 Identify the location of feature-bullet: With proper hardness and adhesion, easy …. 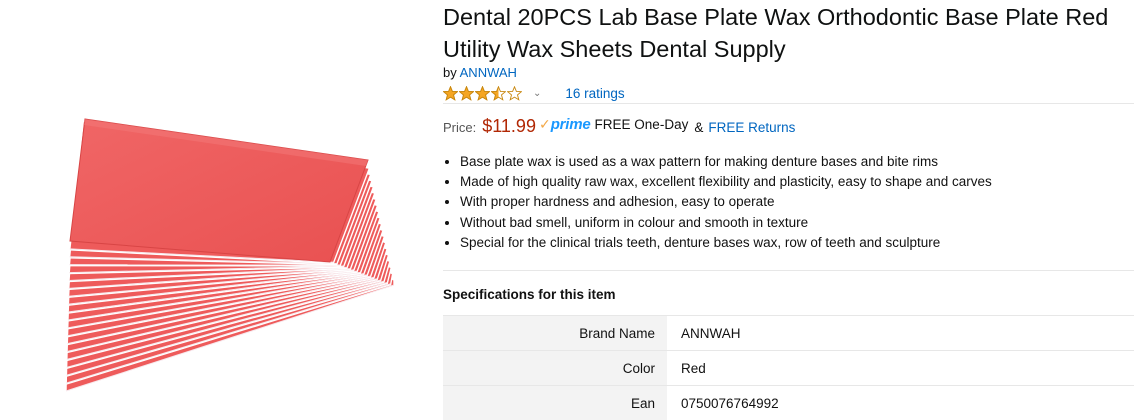
(726, 202).